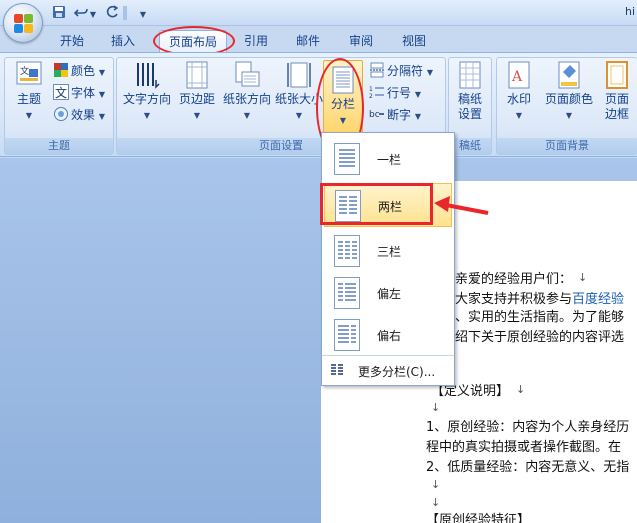 Image resolution: width=637 pixels, height=523 pixels. I want to click on dropdown-divider, so click(388, 355).